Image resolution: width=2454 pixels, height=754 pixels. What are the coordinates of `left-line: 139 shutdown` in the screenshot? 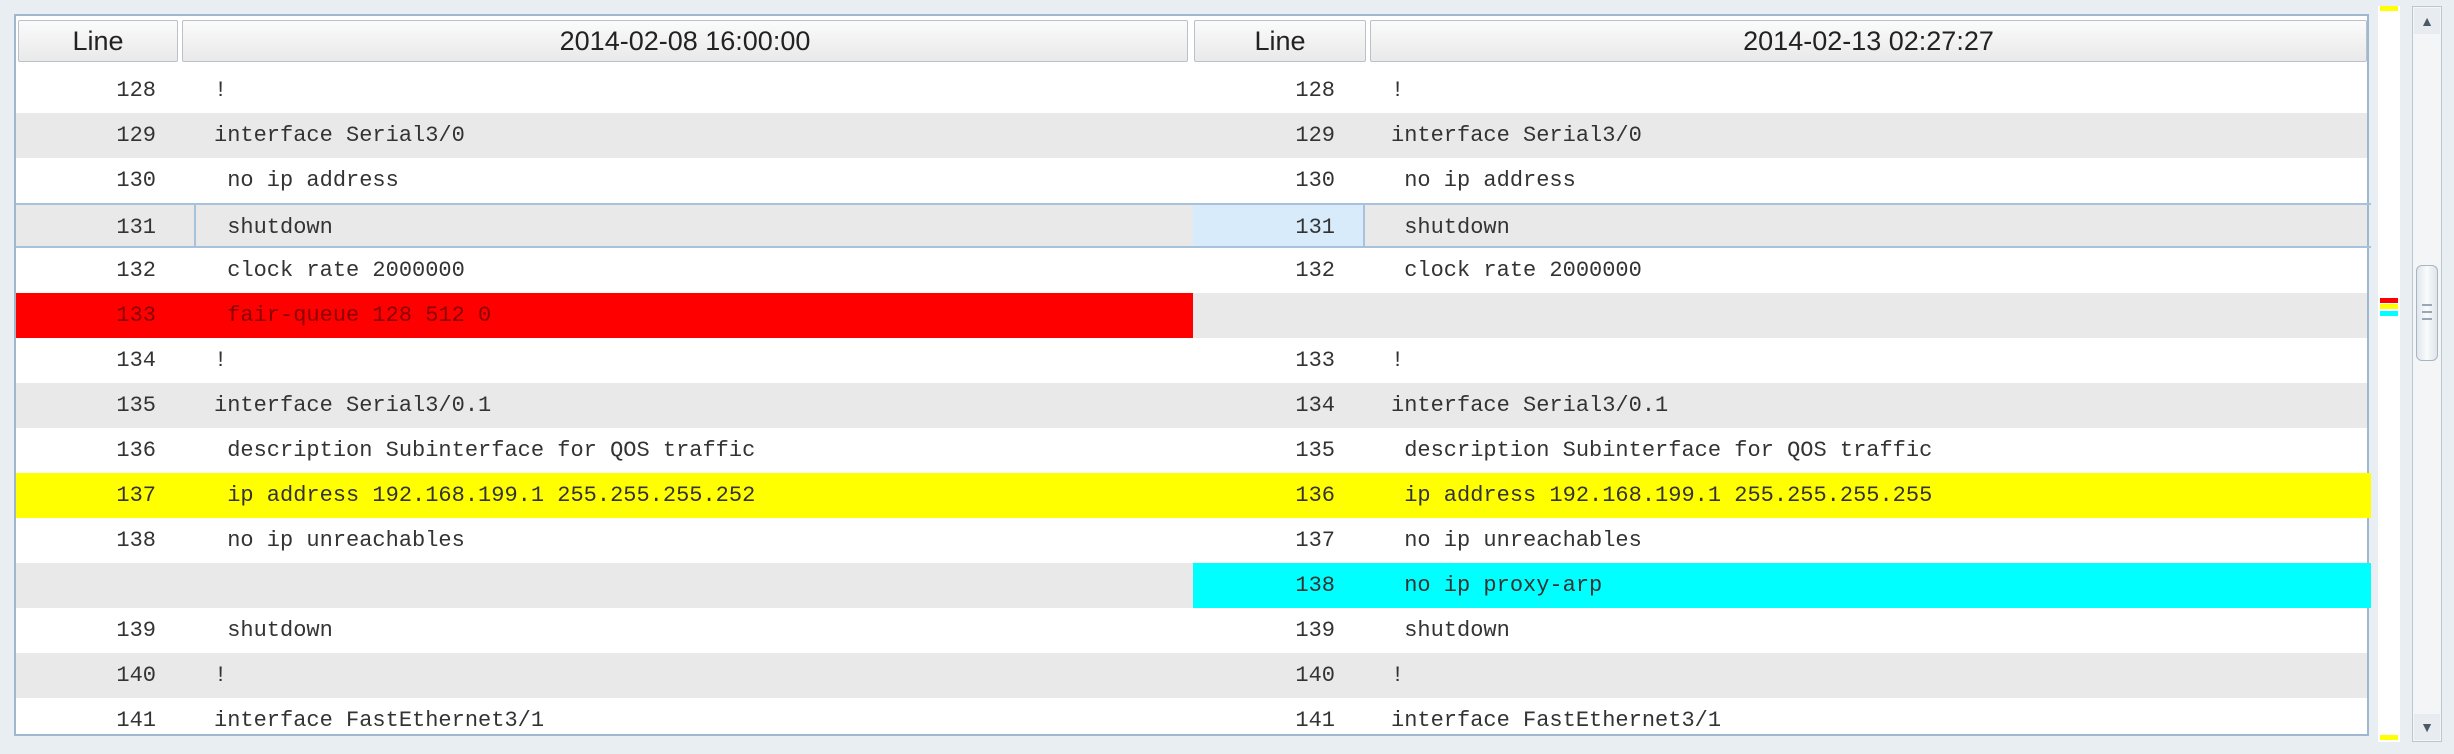 It's located at (604, 630).